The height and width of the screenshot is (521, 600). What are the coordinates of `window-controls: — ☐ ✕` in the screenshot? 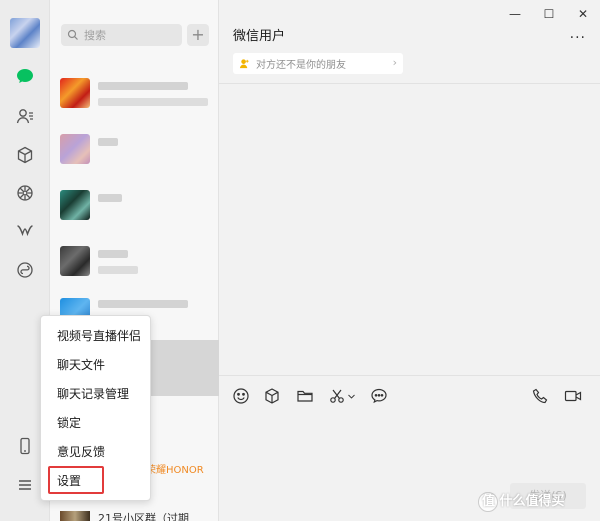 It's located at (549, 14).